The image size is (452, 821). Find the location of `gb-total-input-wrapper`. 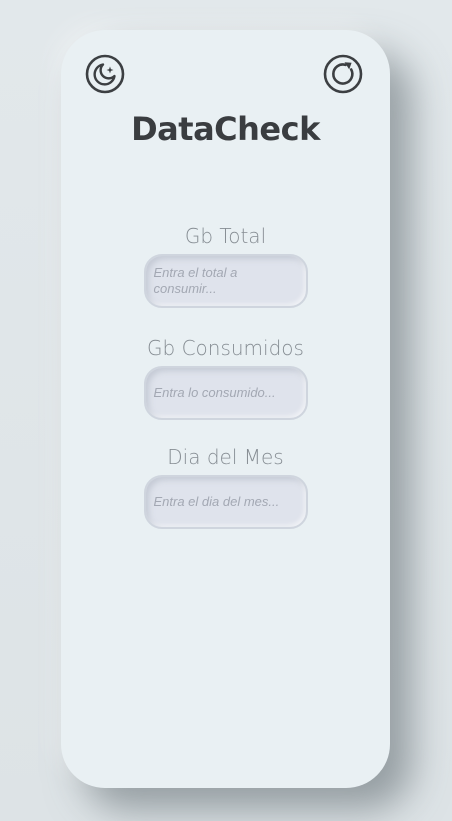

gb-total-input-wrapper is located at coordinates (225, 281).